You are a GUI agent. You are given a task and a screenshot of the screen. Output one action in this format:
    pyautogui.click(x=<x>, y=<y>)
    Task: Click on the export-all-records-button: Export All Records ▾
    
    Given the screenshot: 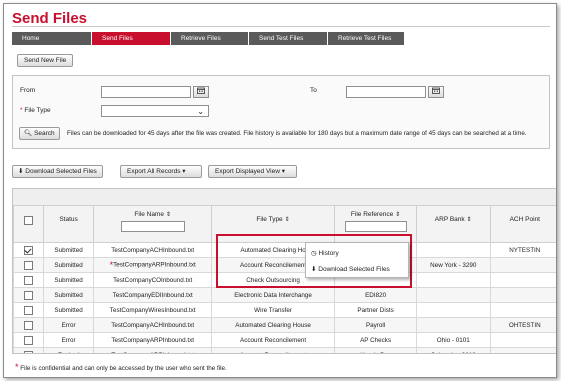 What is the action you would take?
    pyautogui.click(x=161, y=171)
    